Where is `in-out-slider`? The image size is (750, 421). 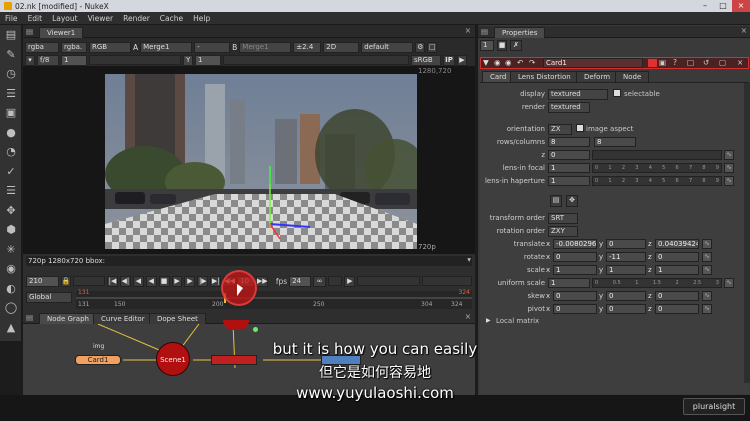 in-out-slider is located at coordinates (89, 281).